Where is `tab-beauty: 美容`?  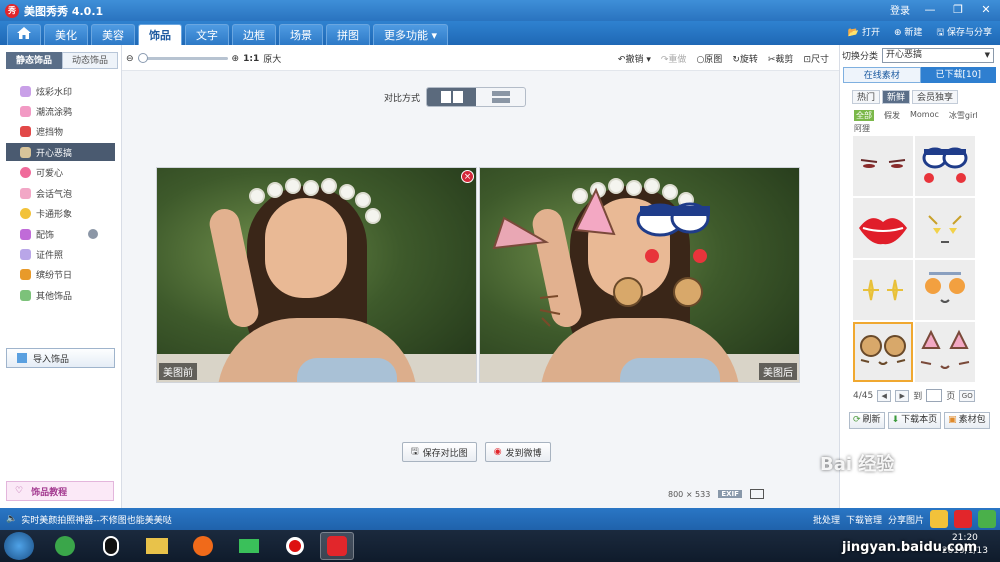
tab-beauty: 美容 is located at coordinates (113, 34).